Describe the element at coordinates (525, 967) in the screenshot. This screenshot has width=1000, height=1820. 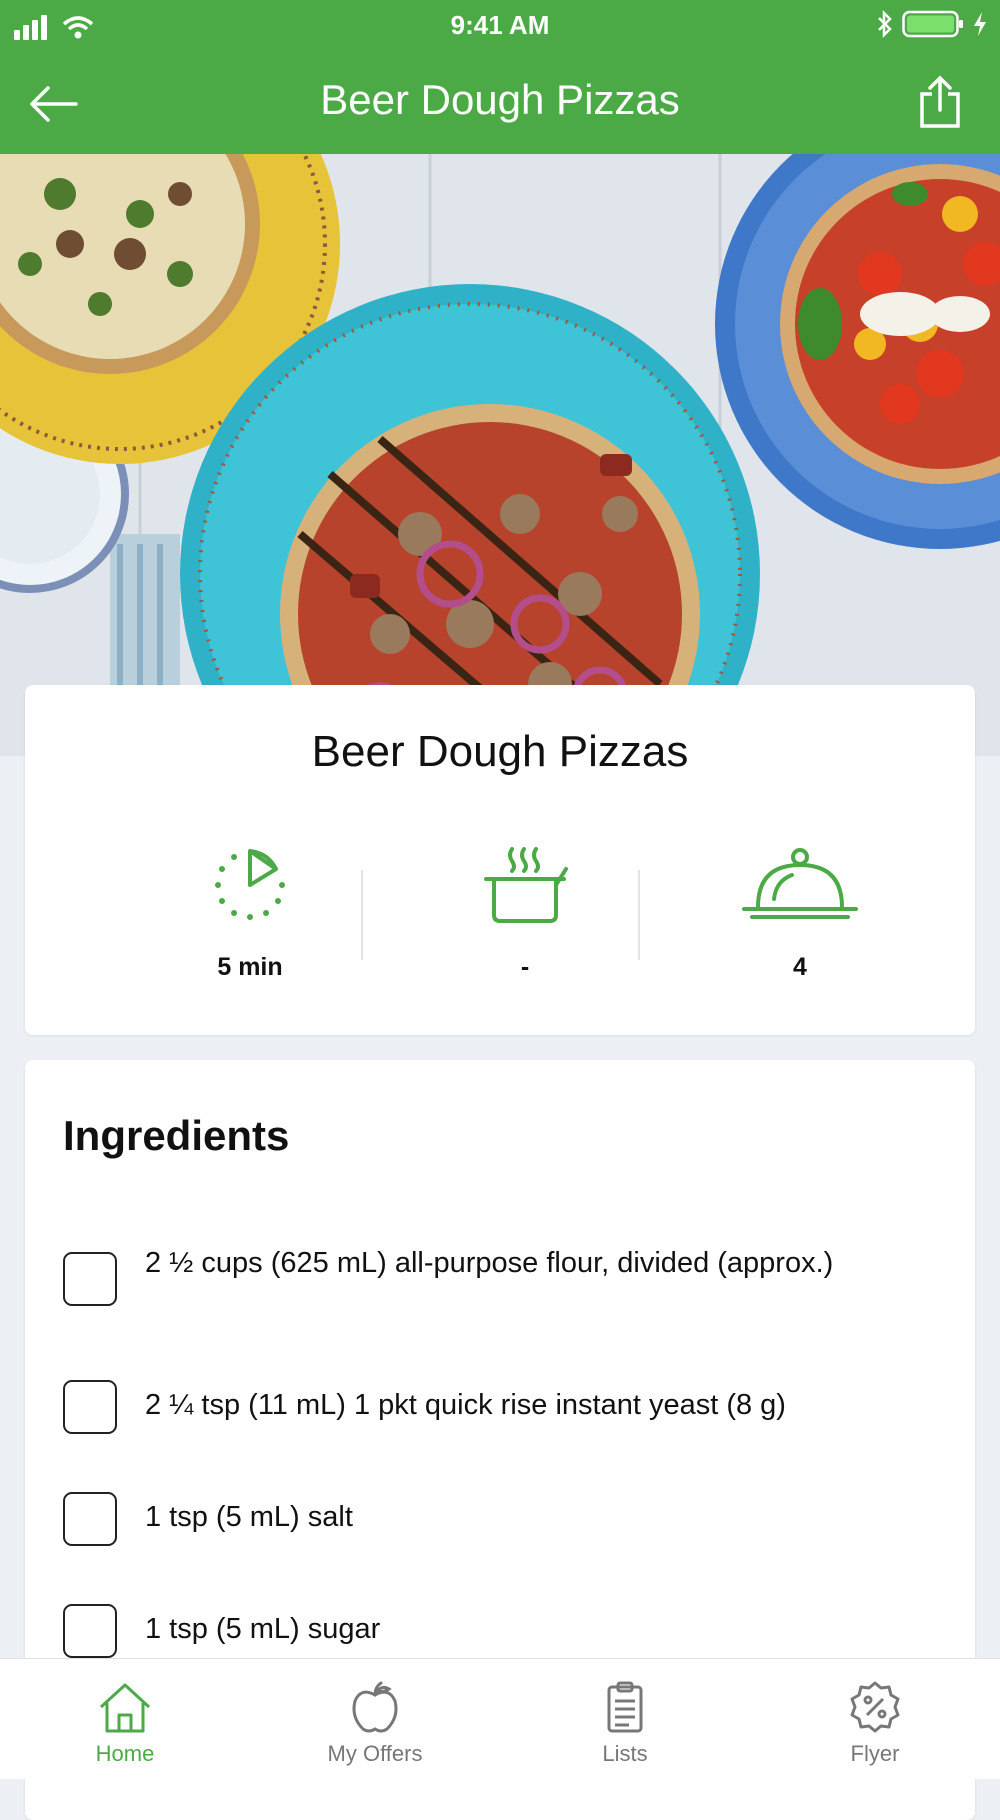
I see `stat-cook-value: -` at that location.